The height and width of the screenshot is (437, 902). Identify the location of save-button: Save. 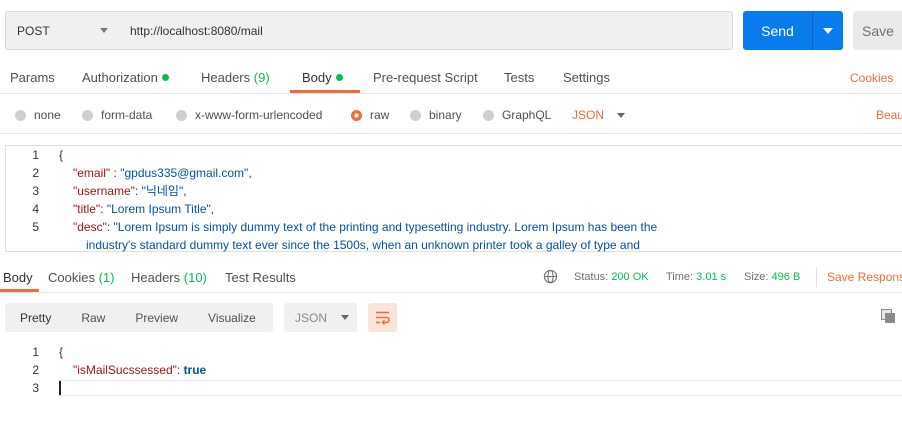
(877, 30).